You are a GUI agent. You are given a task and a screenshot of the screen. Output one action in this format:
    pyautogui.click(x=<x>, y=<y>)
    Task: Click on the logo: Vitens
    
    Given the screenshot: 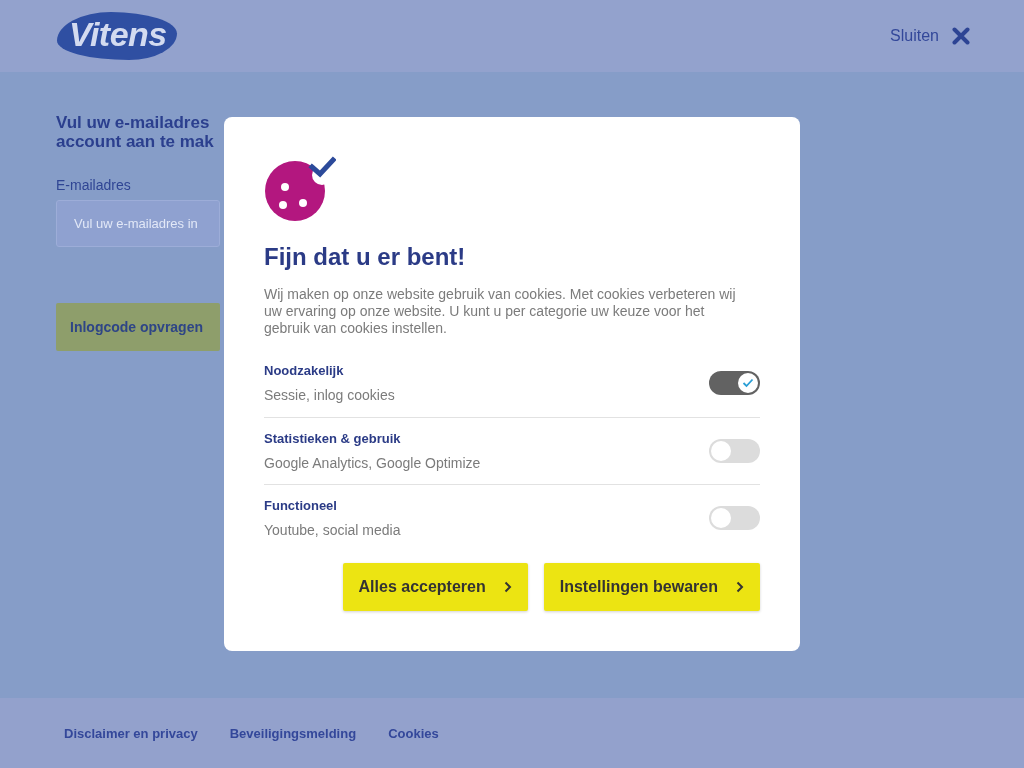 What is the action you would take?
    pyautogui.click(x=117, y=36)
    